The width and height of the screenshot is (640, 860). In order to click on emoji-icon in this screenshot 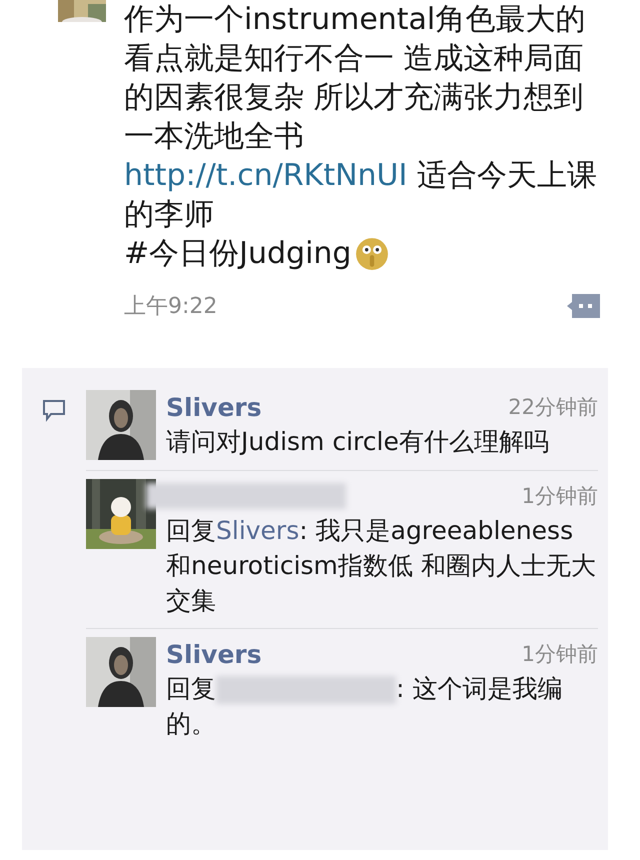, I will do `click(372, 253)`.